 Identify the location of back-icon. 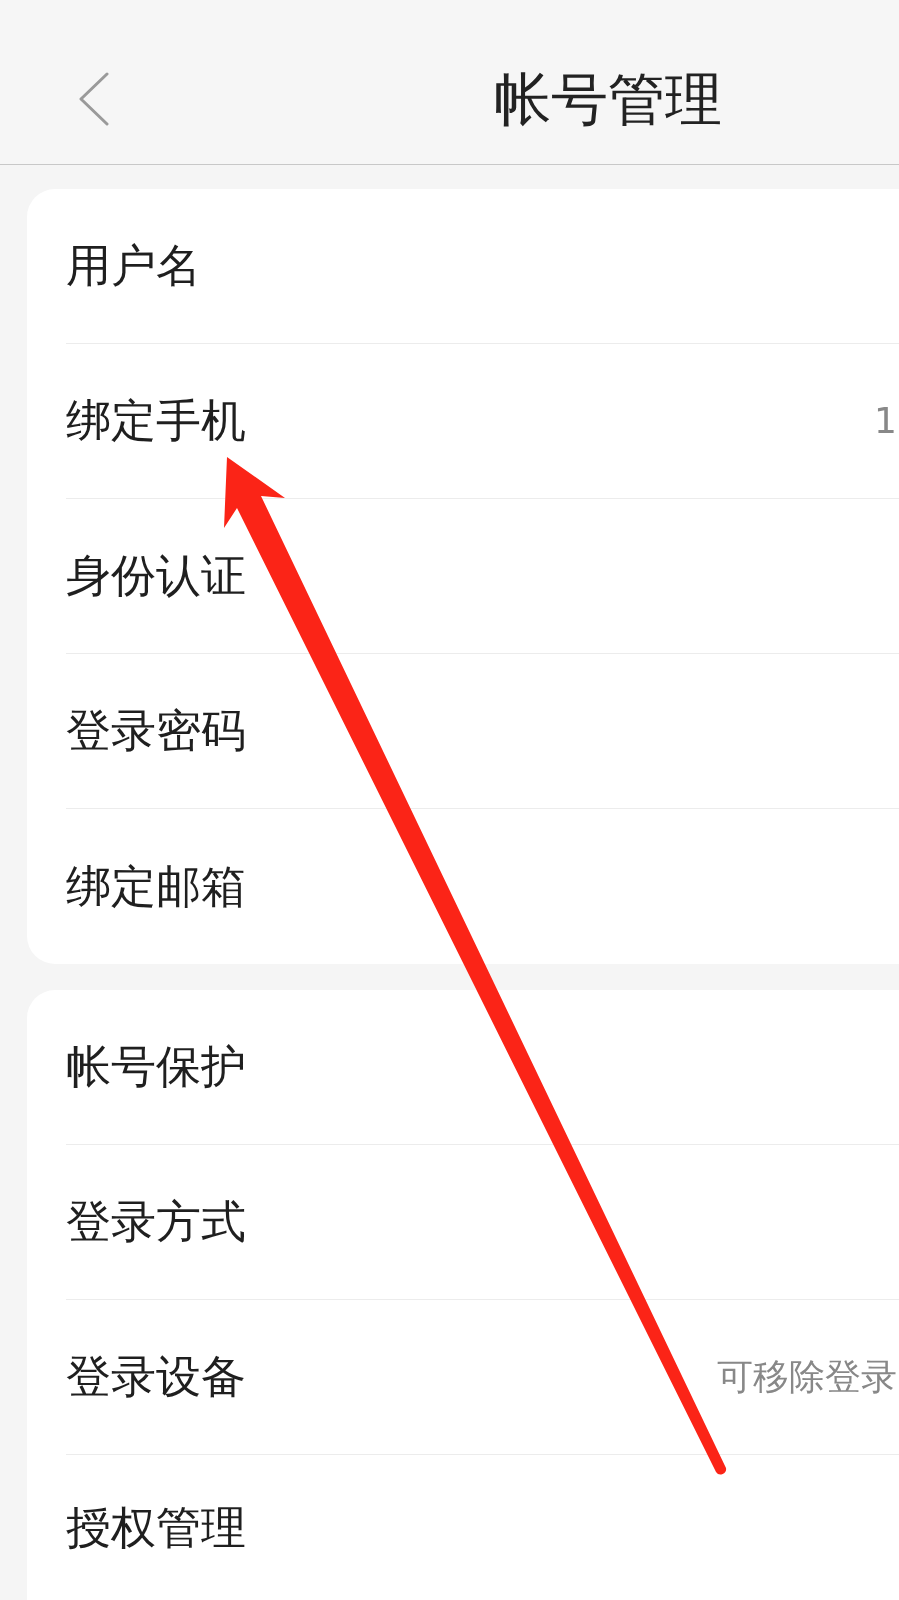
(94, 99).